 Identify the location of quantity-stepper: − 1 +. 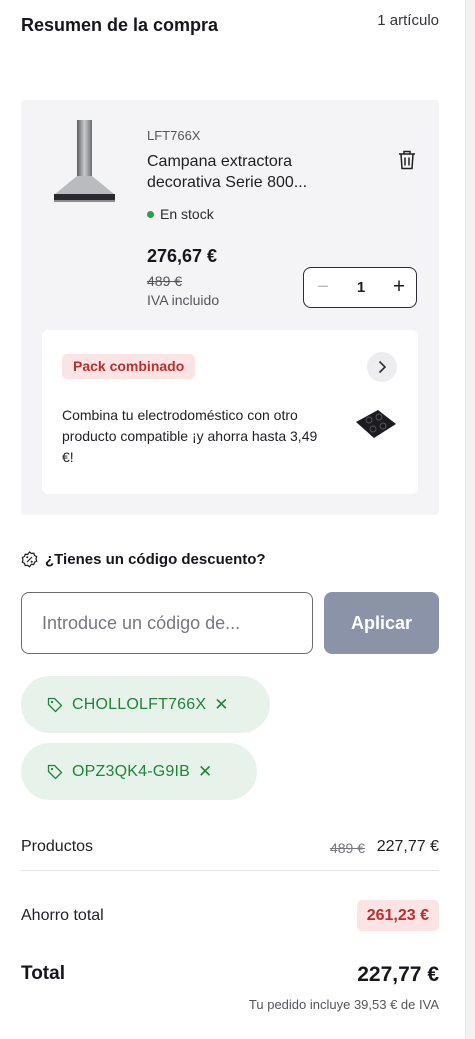
(360, 287).